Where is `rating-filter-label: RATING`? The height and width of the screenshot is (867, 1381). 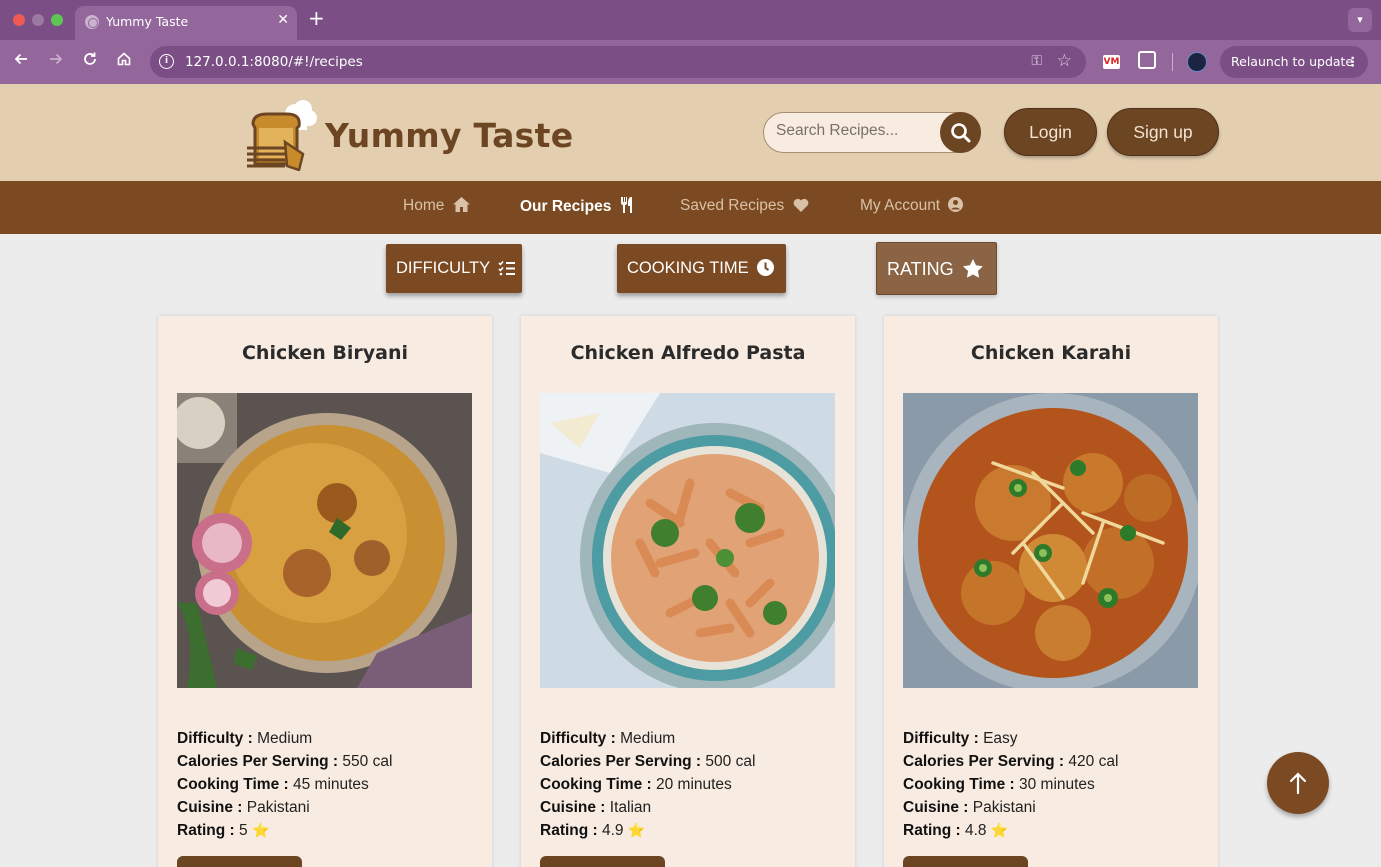 rating-filter-label: RATING is located at coordinates (920, 269).